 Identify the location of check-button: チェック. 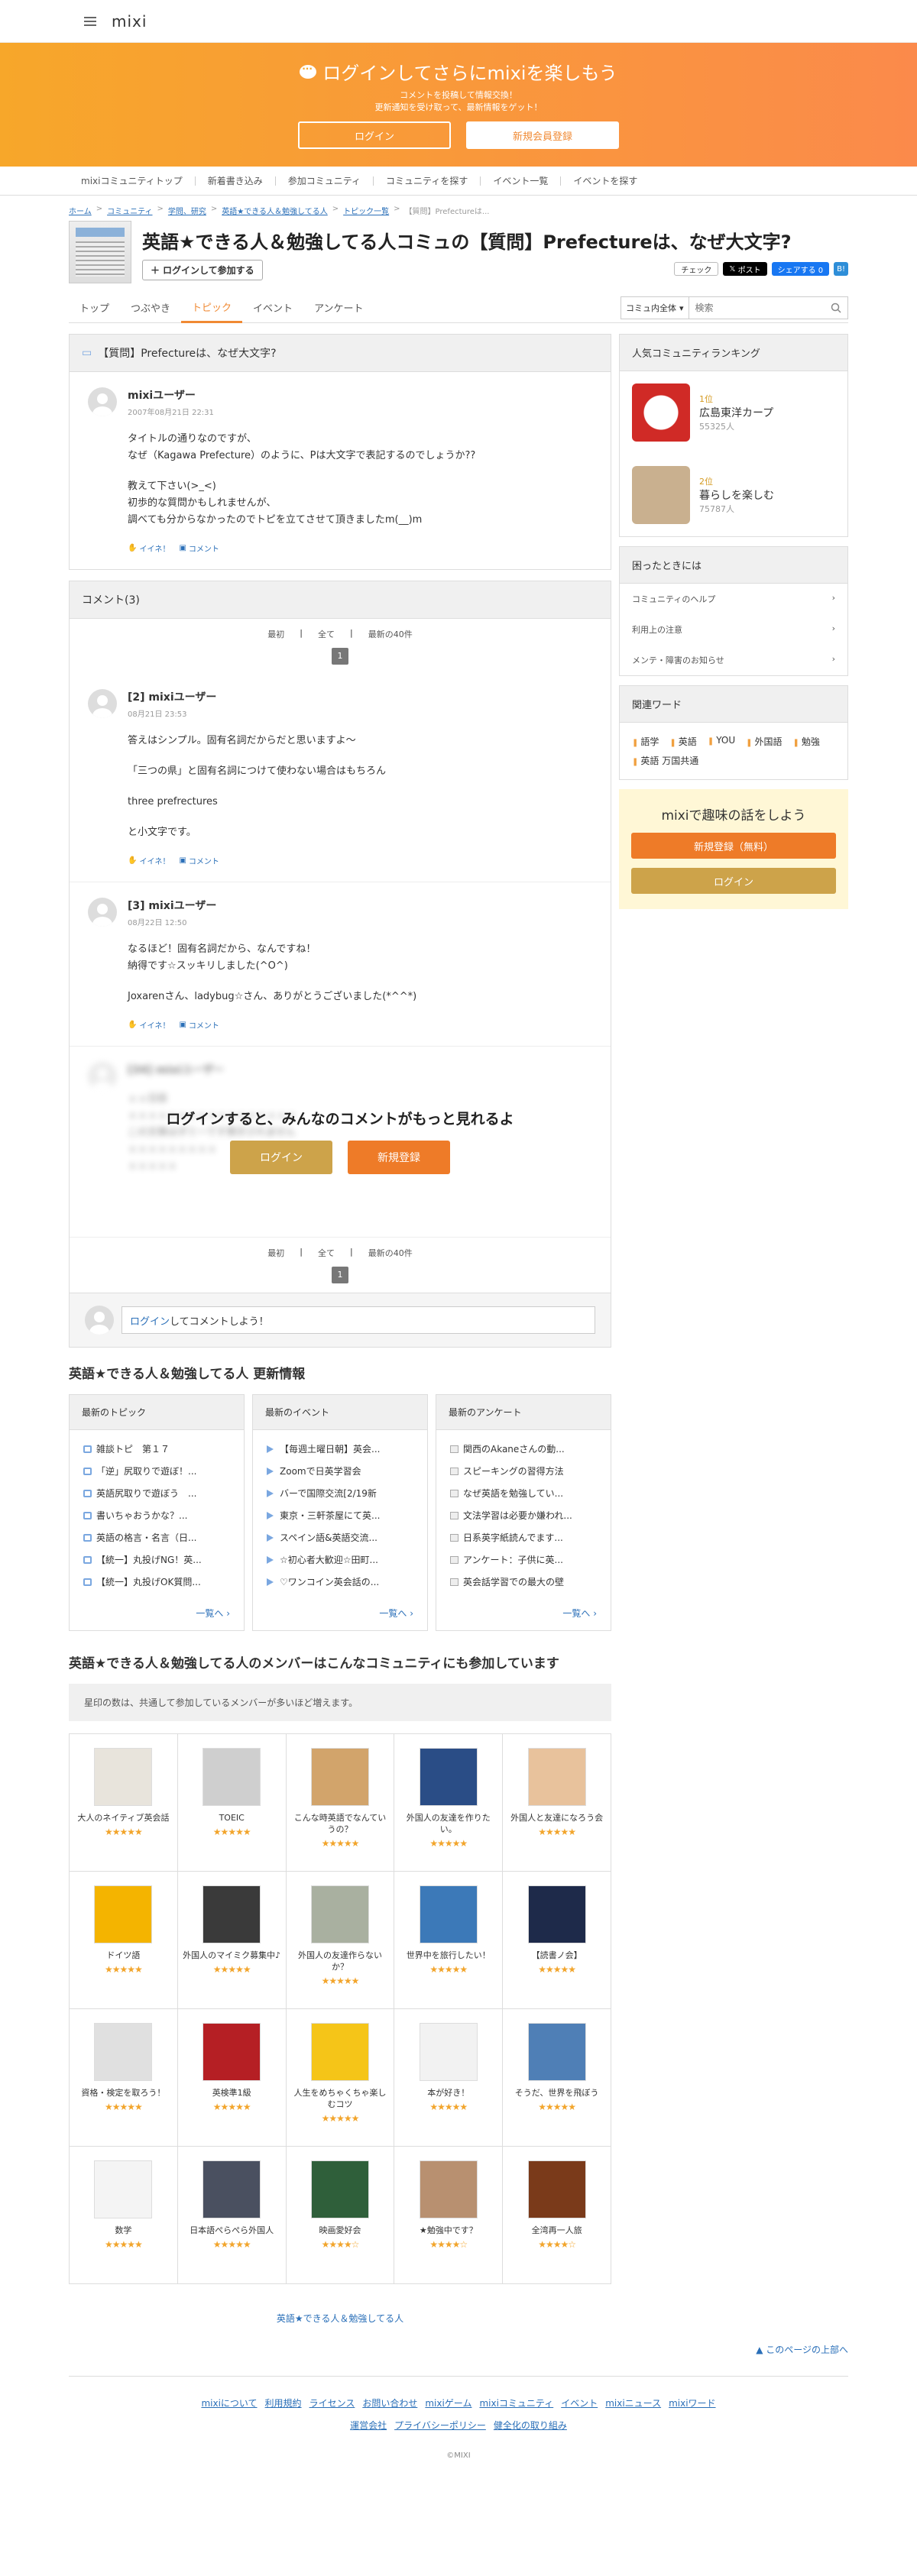
(696, 269).